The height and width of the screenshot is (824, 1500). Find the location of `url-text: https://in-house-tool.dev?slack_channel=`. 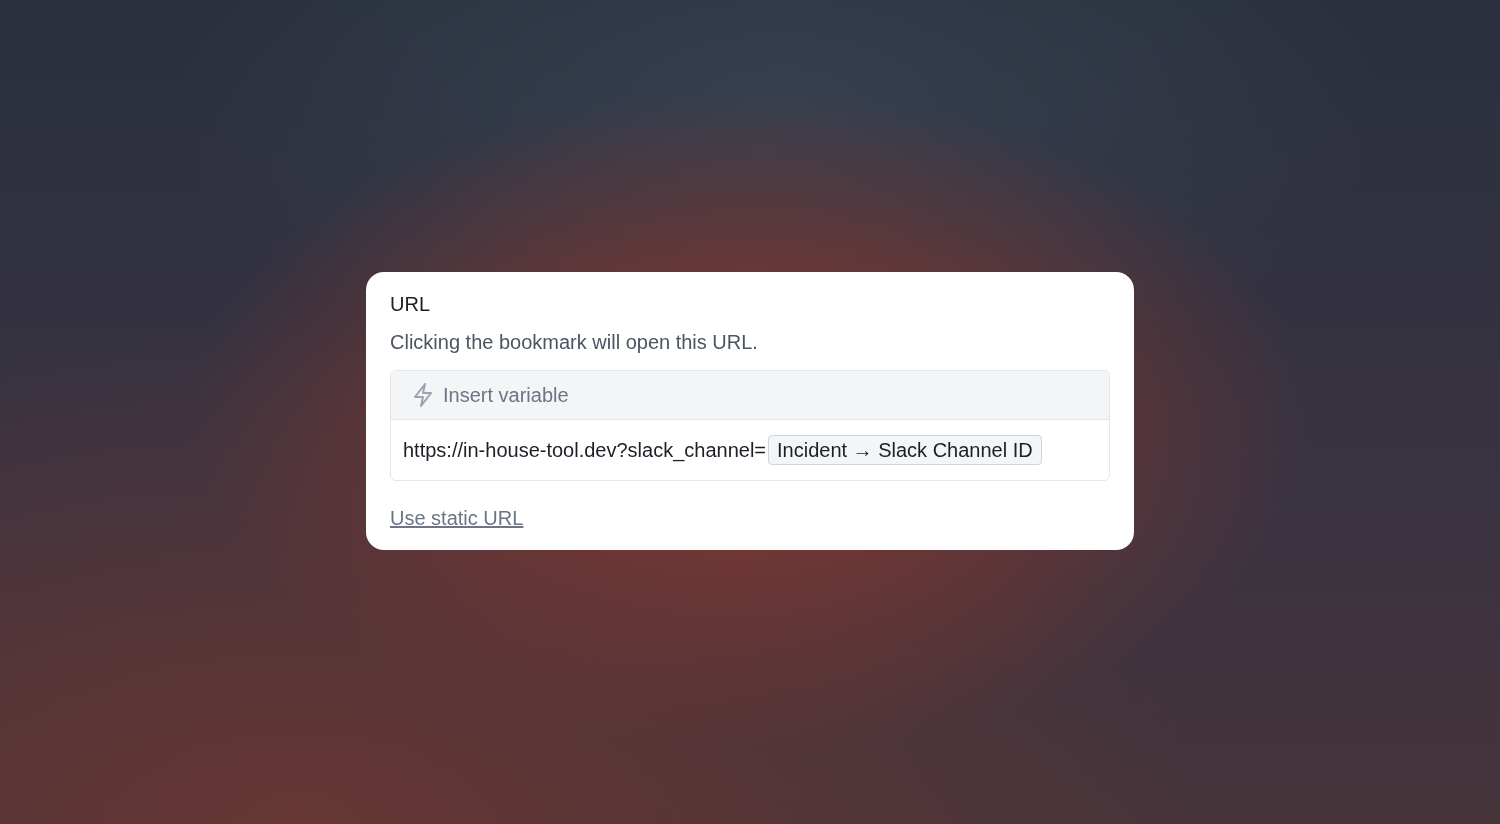

url-text: https://in-house-tool.dev?slack_channel= is located at coordinates (584, 450).